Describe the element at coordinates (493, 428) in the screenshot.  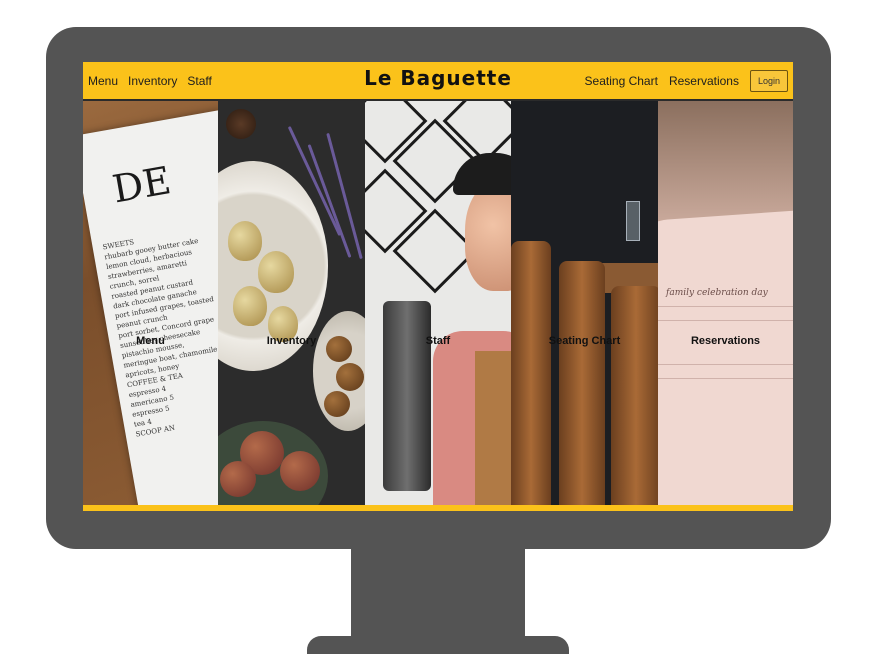
I see `staff-apron-image` at that location.